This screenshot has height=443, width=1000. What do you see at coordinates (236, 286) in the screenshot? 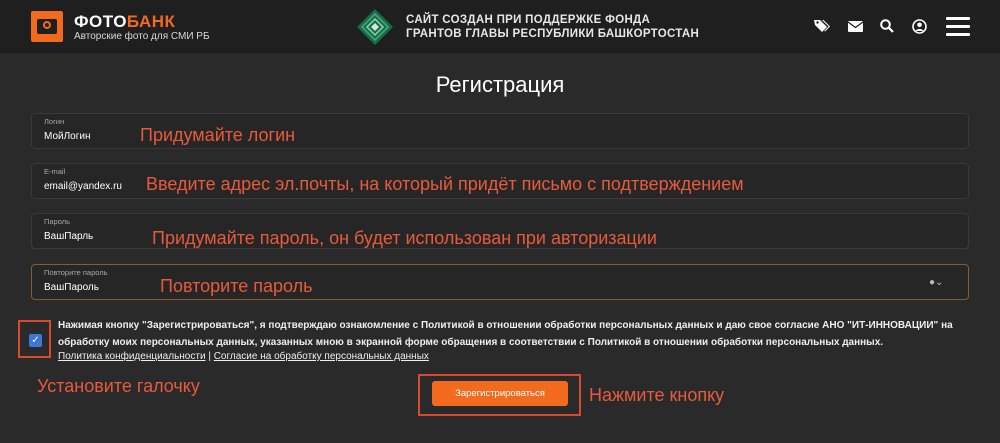
I see `password-repeat-hint: Повторите пароль` at bounding box center [236, 286].